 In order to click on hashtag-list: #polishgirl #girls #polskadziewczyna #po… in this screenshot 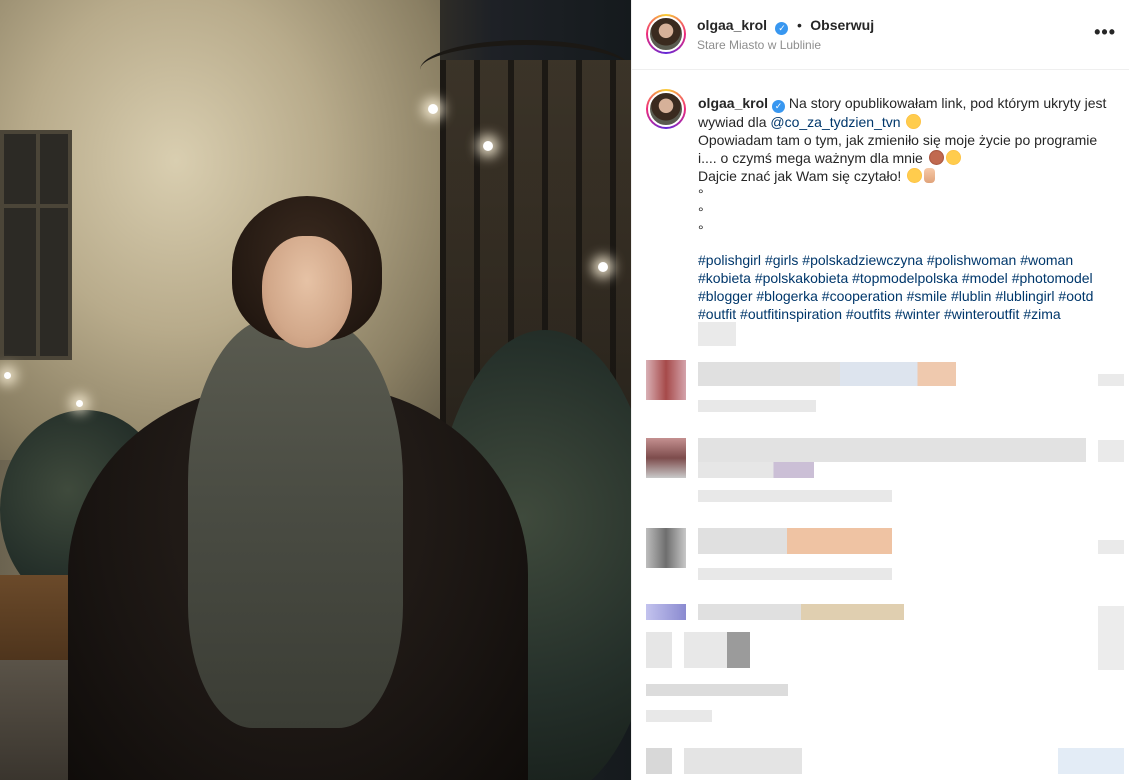, I will do `click(908, 287)`.